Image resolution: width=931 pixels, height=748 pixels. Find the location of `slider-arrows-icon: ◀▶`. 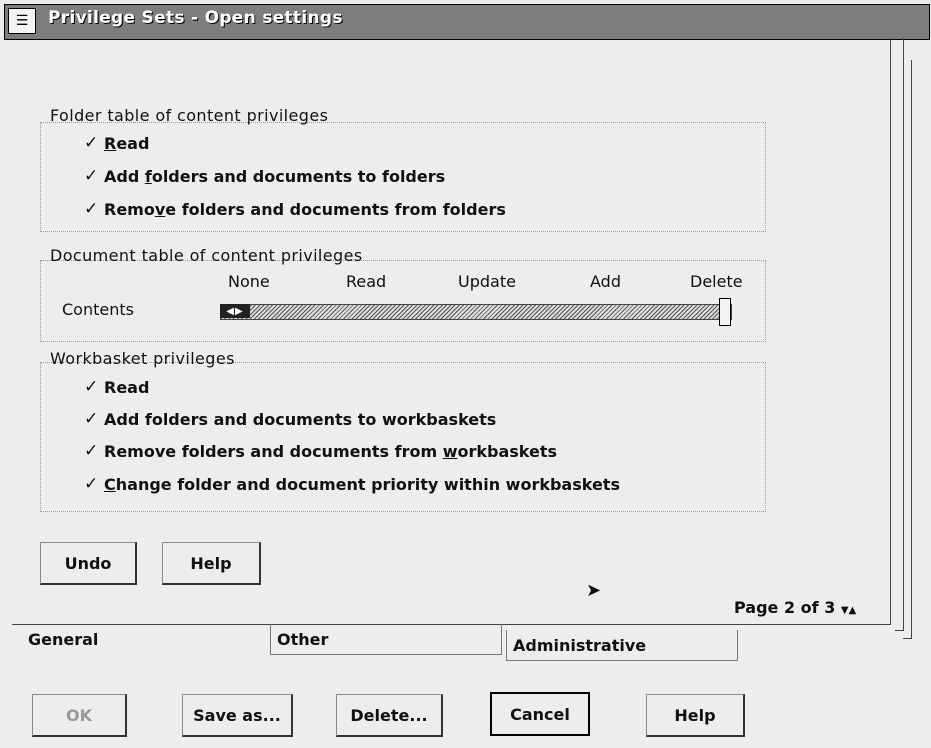

slider-arrows-icon: ◀▶ is located at coordinates (235, 311).